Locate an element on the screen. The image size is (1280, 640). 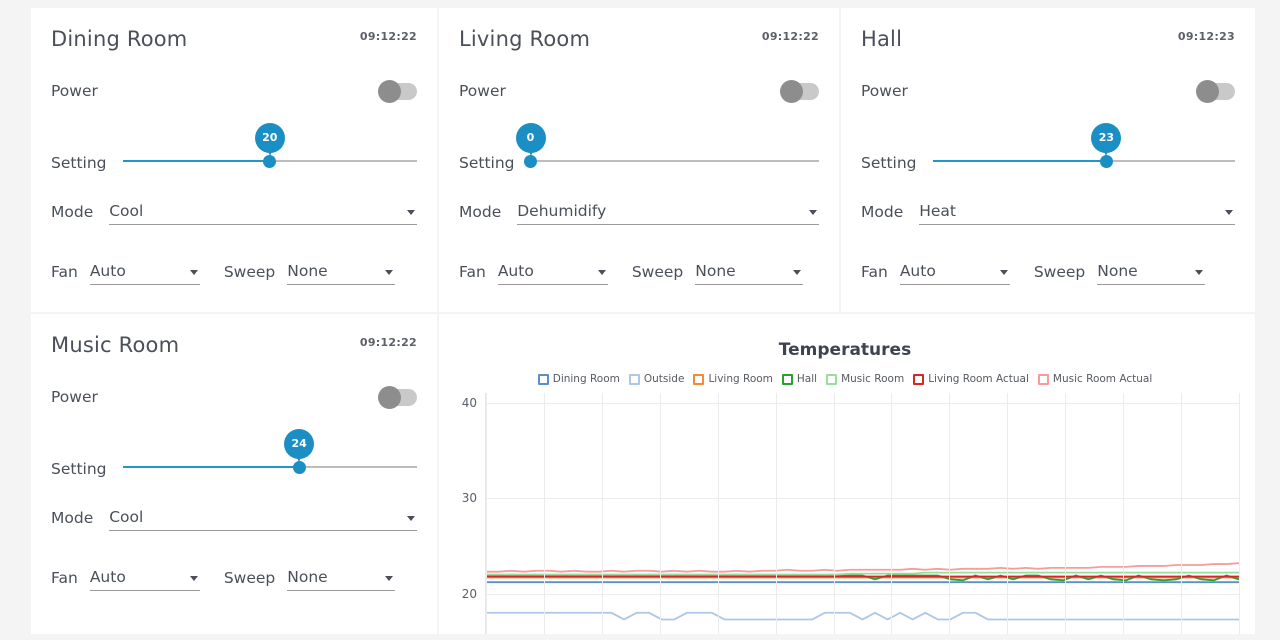
legend-item: Music Room Actual is located at coordinates (1094, 379).